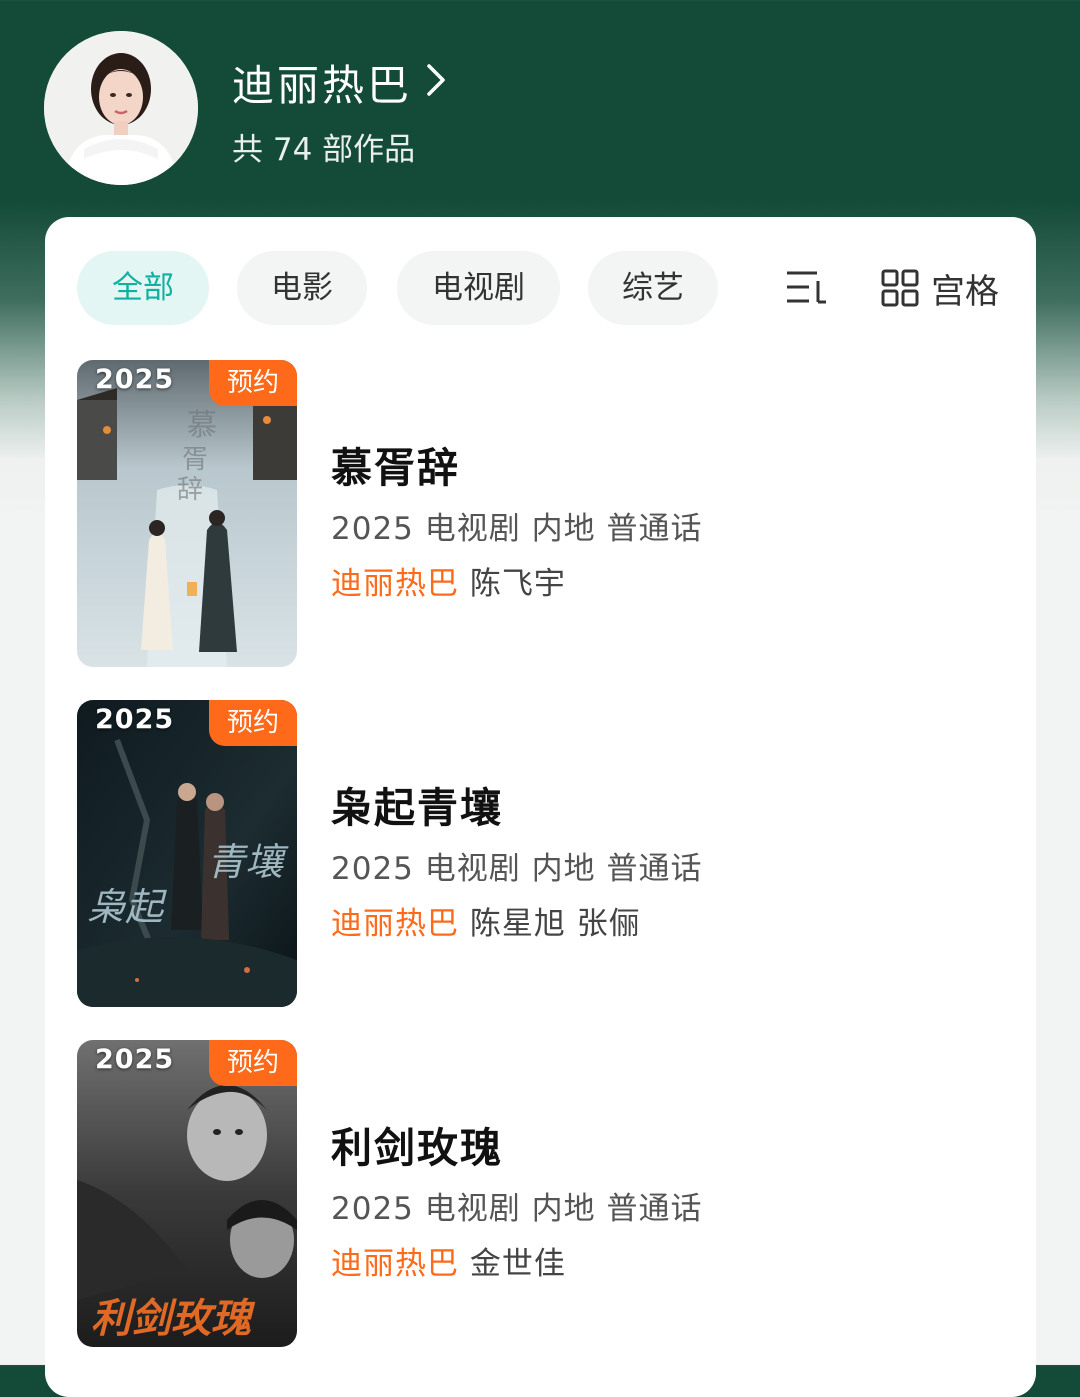 The image size is (1080, 1397). I want to click on tab-all: 全部, so click(143, 288).